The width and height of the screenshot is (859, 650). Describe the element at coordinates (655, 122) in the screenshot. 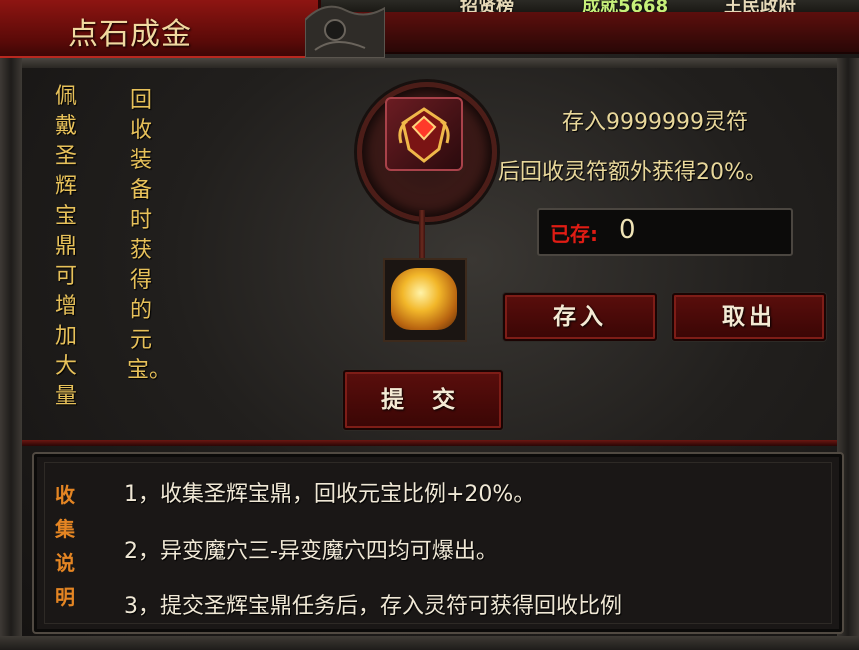

I see `deposit-requirement: 存入9999999灵符` at that location.